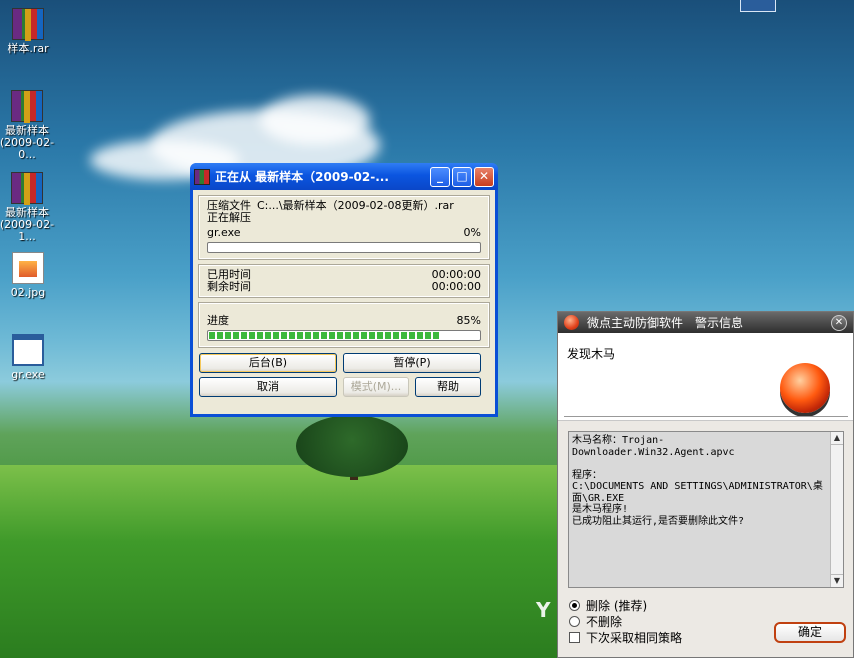 The width and height of the screenshot is (854, 658). Describe the element at coordinates (635, 323) in the screenshot. I see `alert-app-name: 微点主动防御软件` at that location.